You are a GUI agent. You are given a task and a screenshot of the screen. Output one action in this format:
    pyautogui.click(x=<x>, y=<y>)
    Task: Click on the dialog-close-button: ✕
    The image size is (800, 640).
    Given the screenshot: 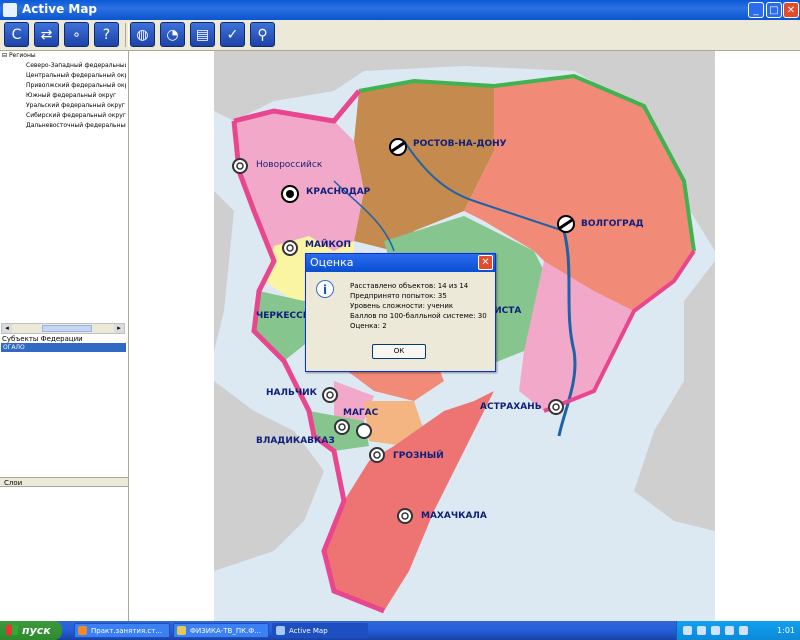 What is the action you would take?
    pyautogui.click(x=485, y=262)
    